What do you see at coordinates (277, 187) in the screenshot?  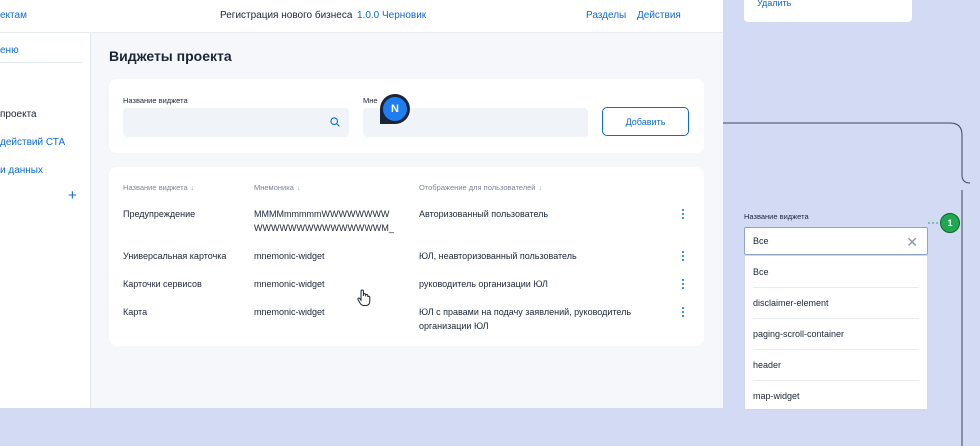 I see `column-header-mnemonic: Мнемоника ↓` at bounding box center [277, 187].